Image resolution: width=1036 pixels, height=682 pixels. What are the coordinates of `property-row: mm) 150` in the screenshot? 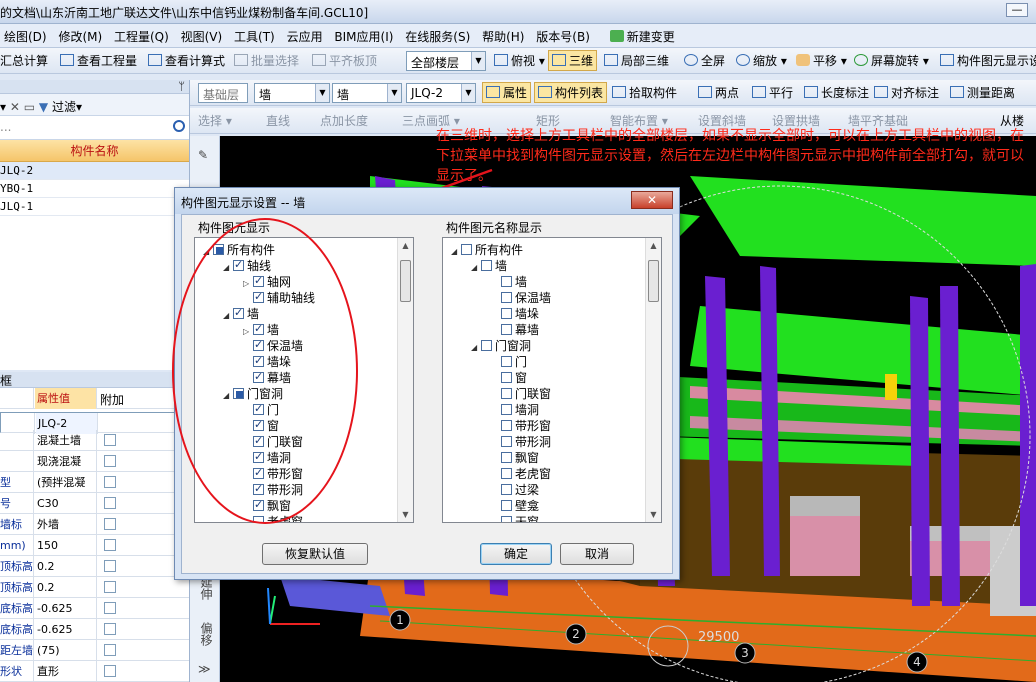 It's located at (94, 545).